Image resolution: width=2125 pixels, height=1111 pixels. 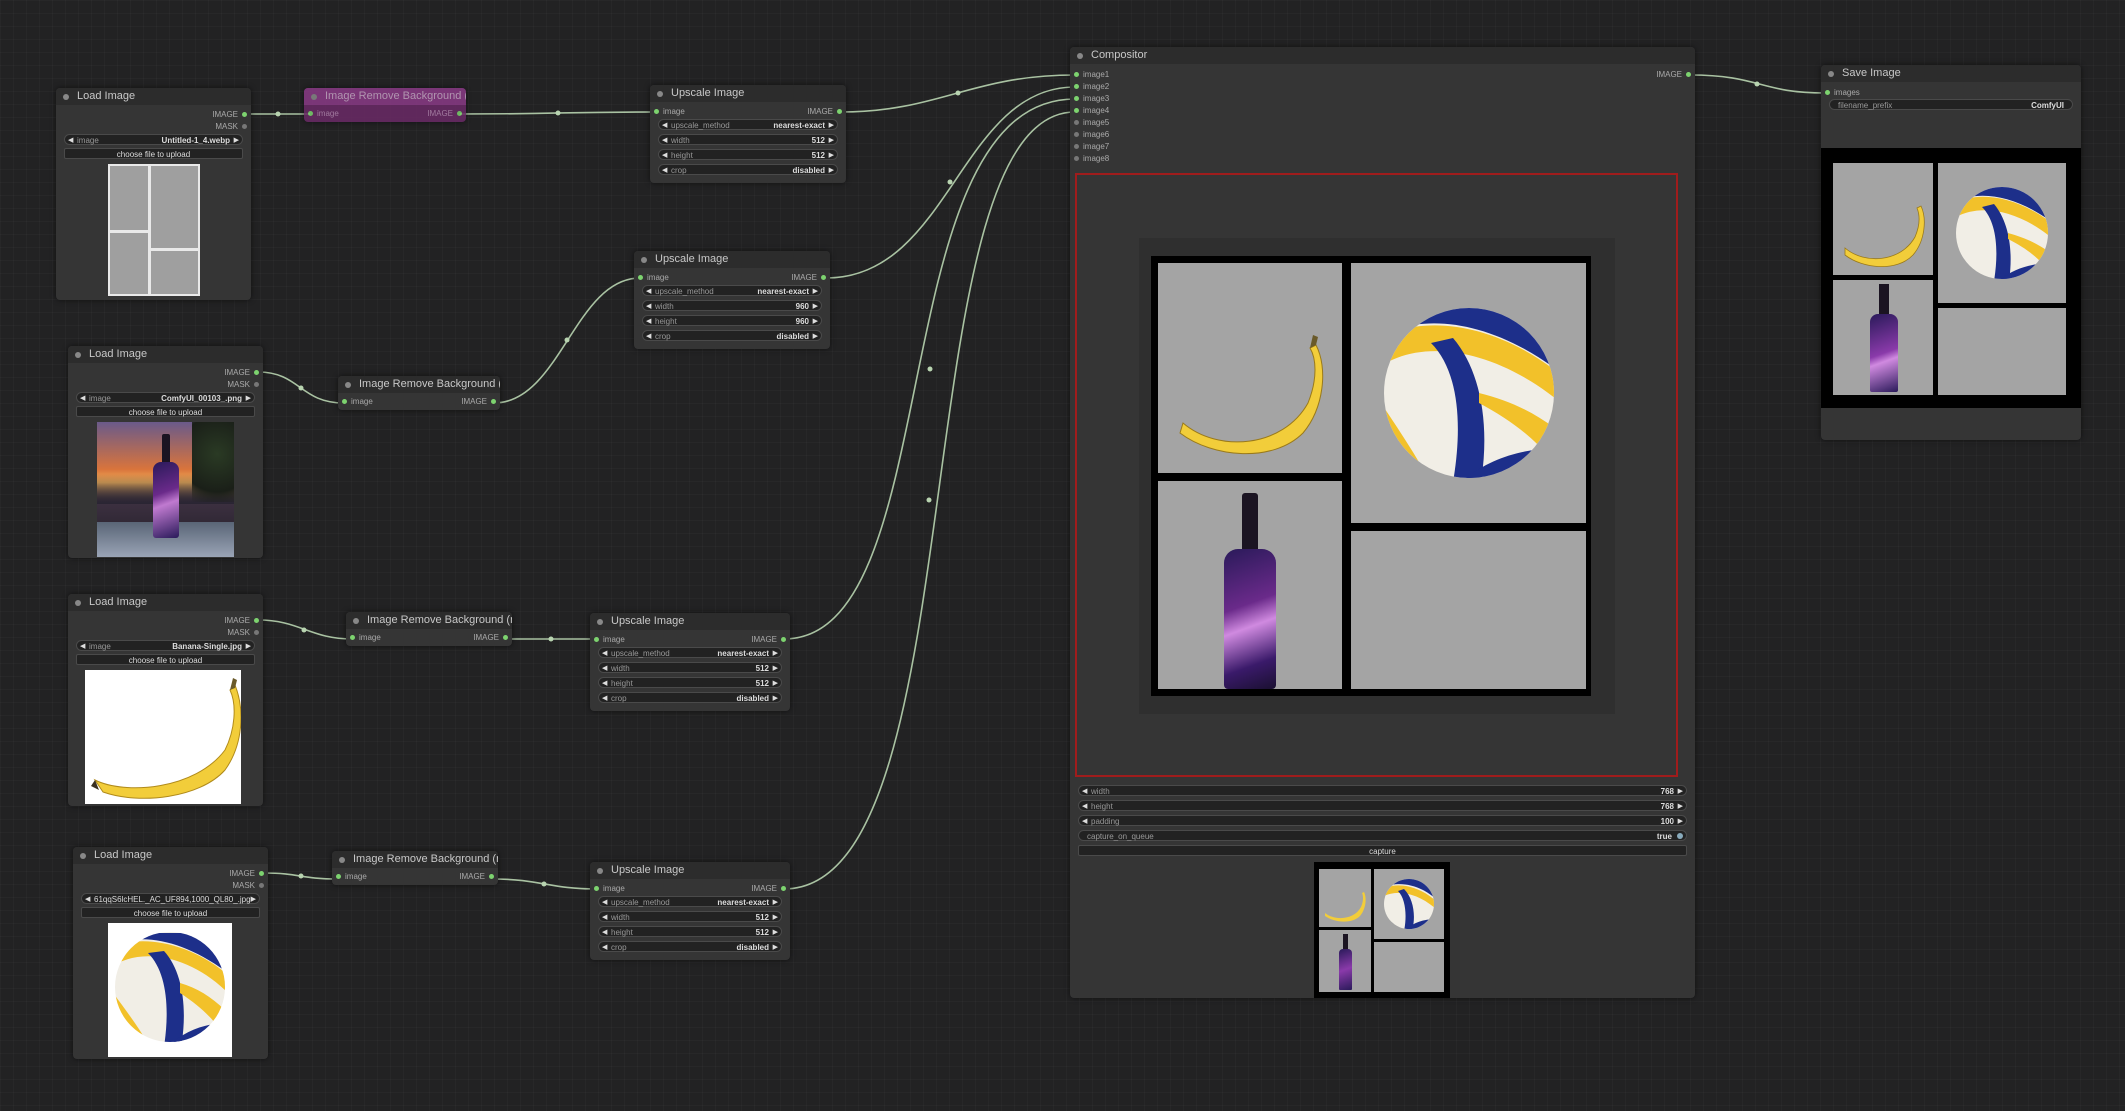 What do you see at coordinates (1951, 104) in the screenshot?
I see `filename-prefix-input: filename_prefix ComfyUI` at bounding box center [1951, 104].